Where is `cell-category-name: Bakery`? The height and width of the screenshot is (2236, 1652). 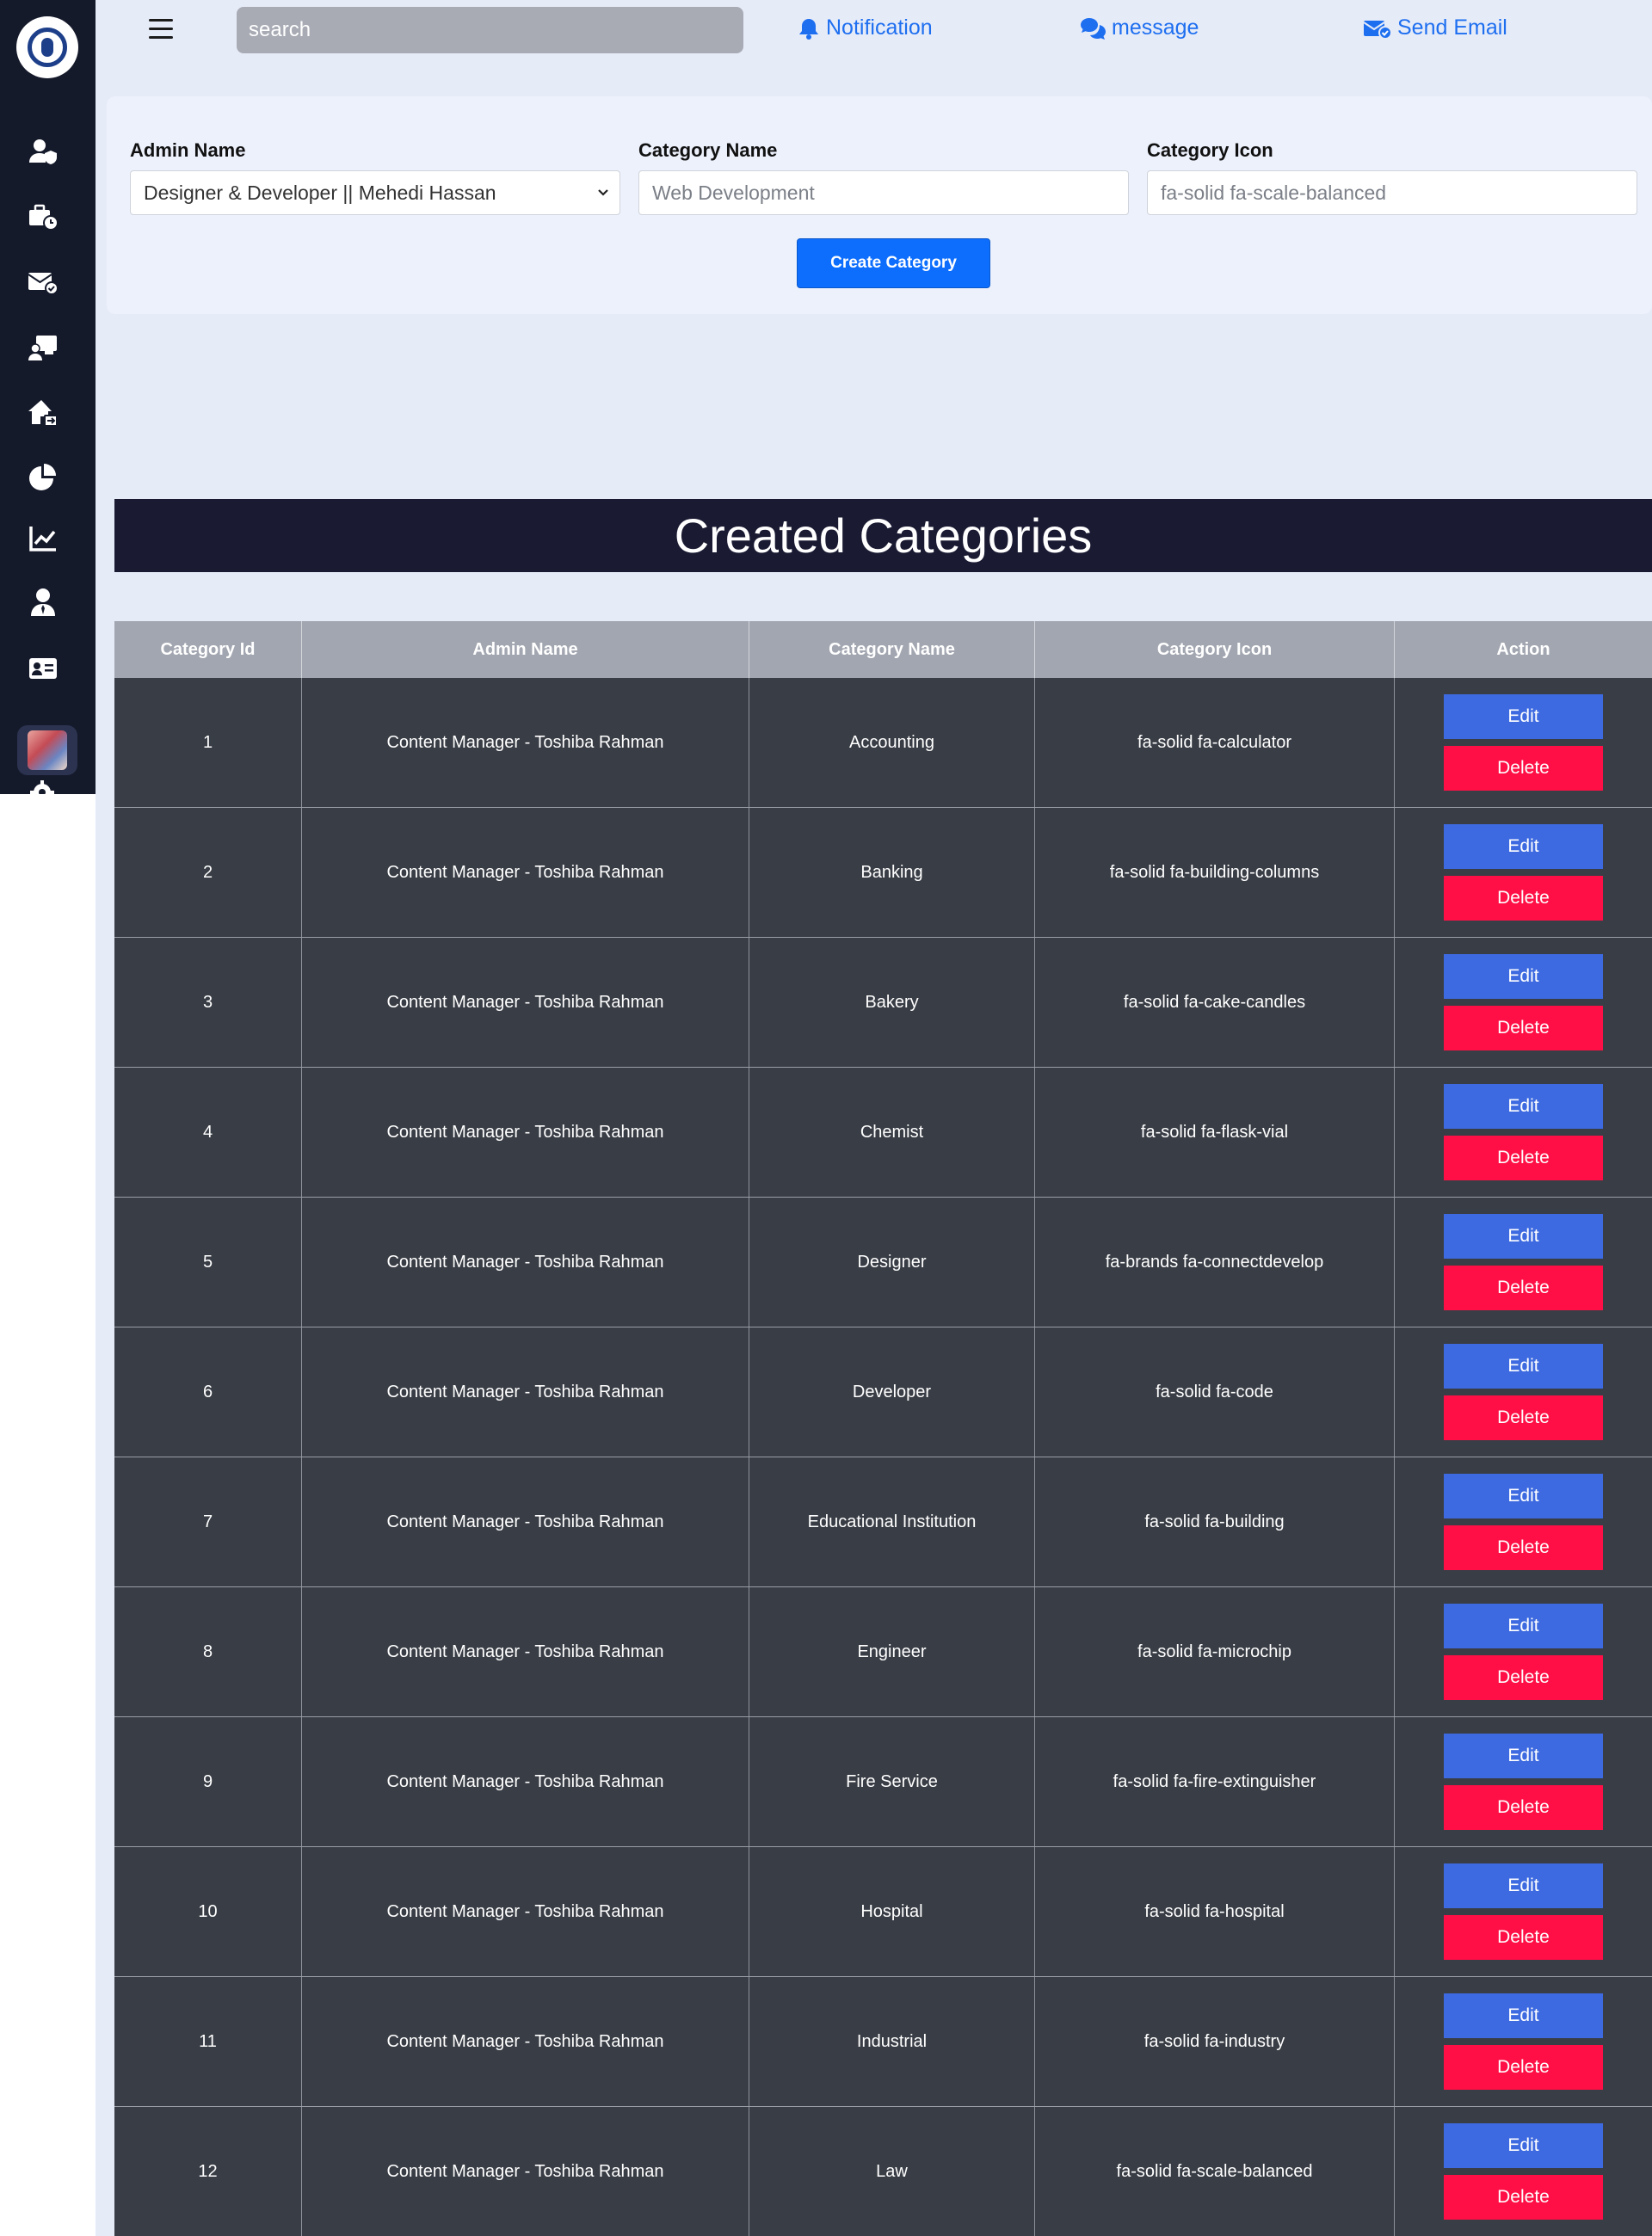
cell-category-name: Bakery is located at coordinates (892, 1003).